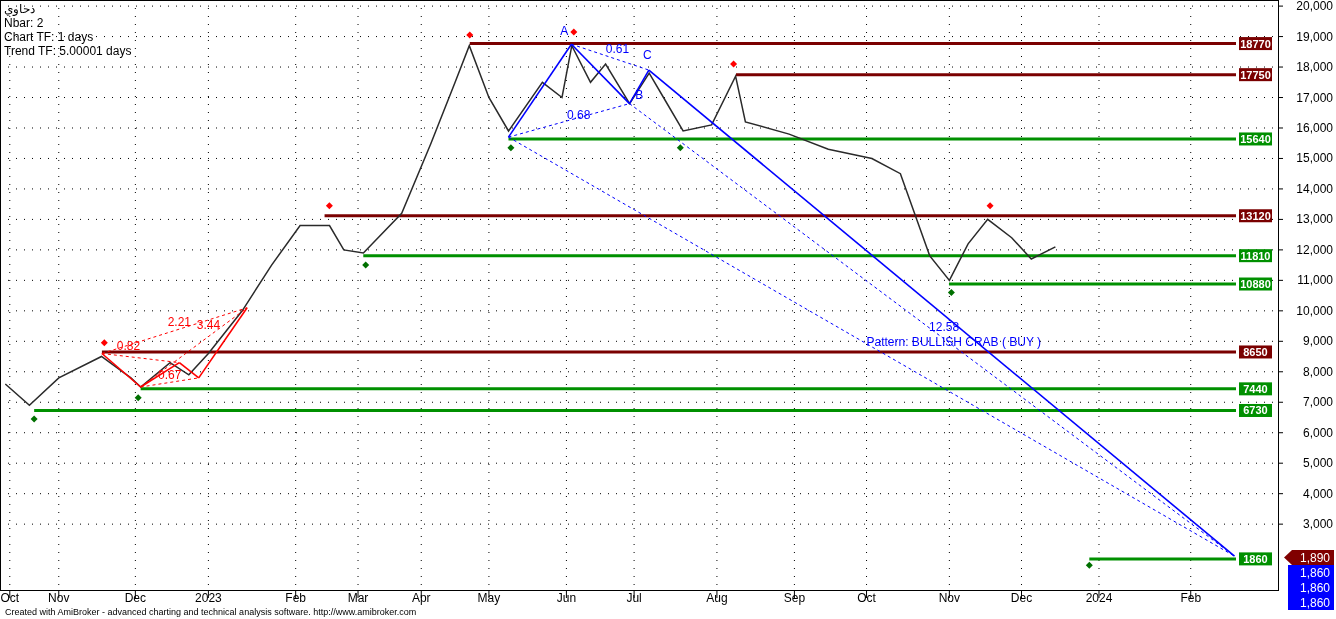  I want to click on pattern-label: C, so click(647, 55).